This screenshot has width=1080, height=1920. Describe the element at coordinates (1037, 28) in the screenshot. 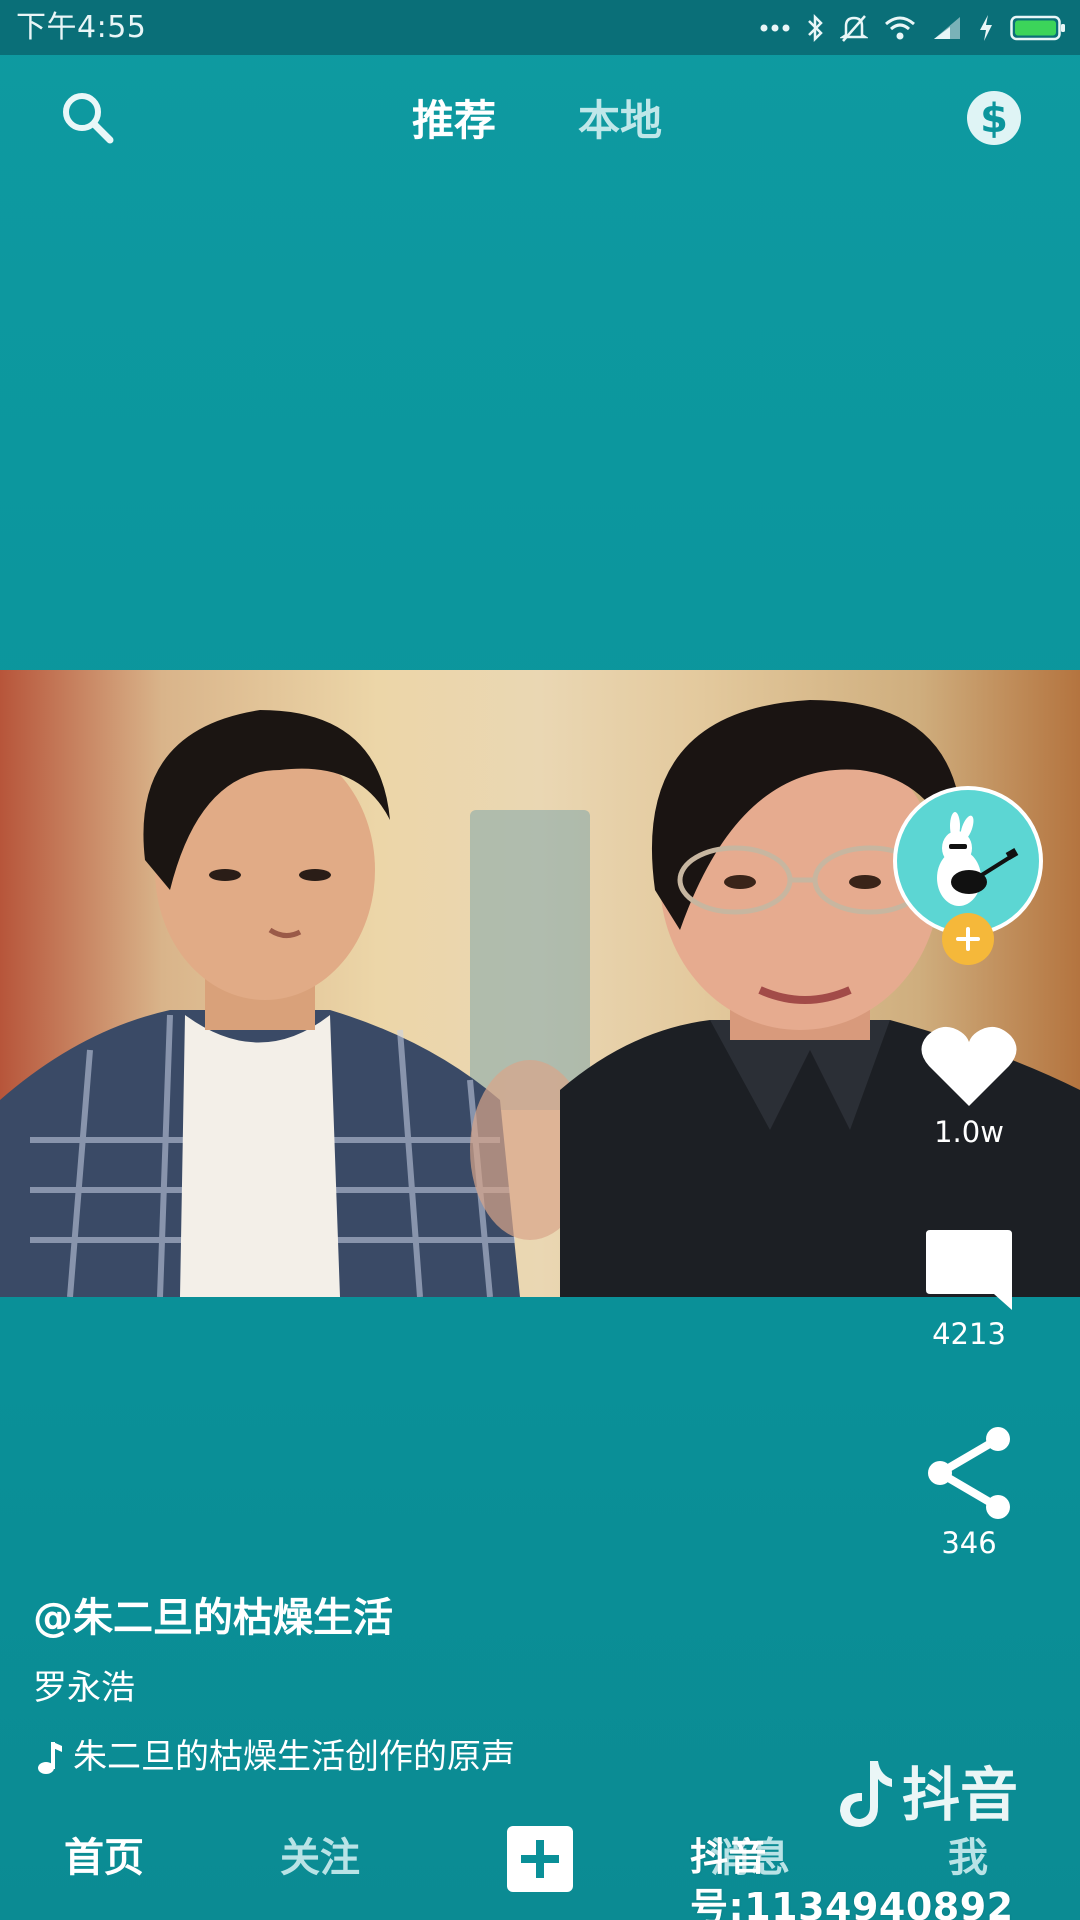

I see `battery-icon` at that location.